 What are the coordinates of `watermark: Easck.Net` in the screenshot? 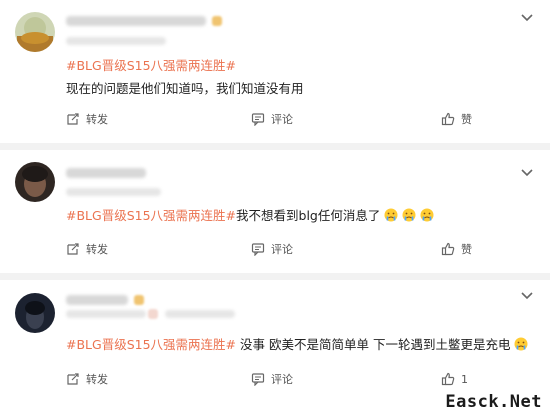 It's located at (493, 402).